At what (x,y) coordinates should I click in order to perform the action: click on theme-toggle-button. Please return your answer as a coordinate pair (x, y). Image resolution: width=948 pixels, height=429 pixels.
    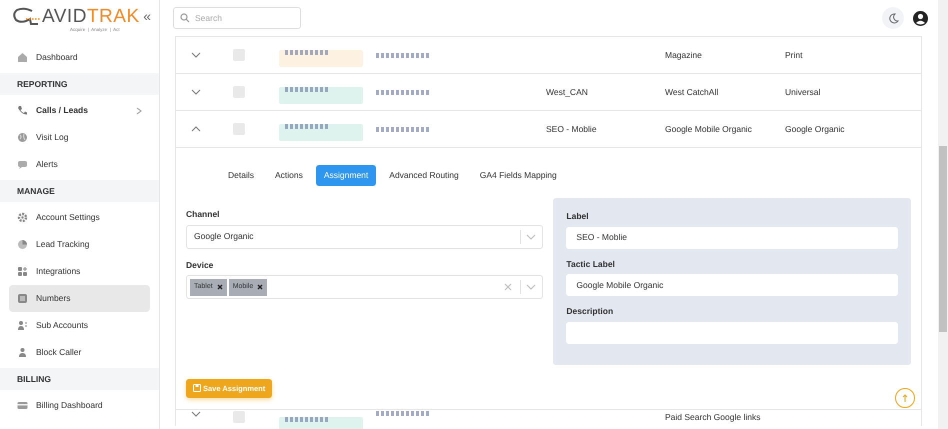
    Looking at the image, I should click on (893, 18).